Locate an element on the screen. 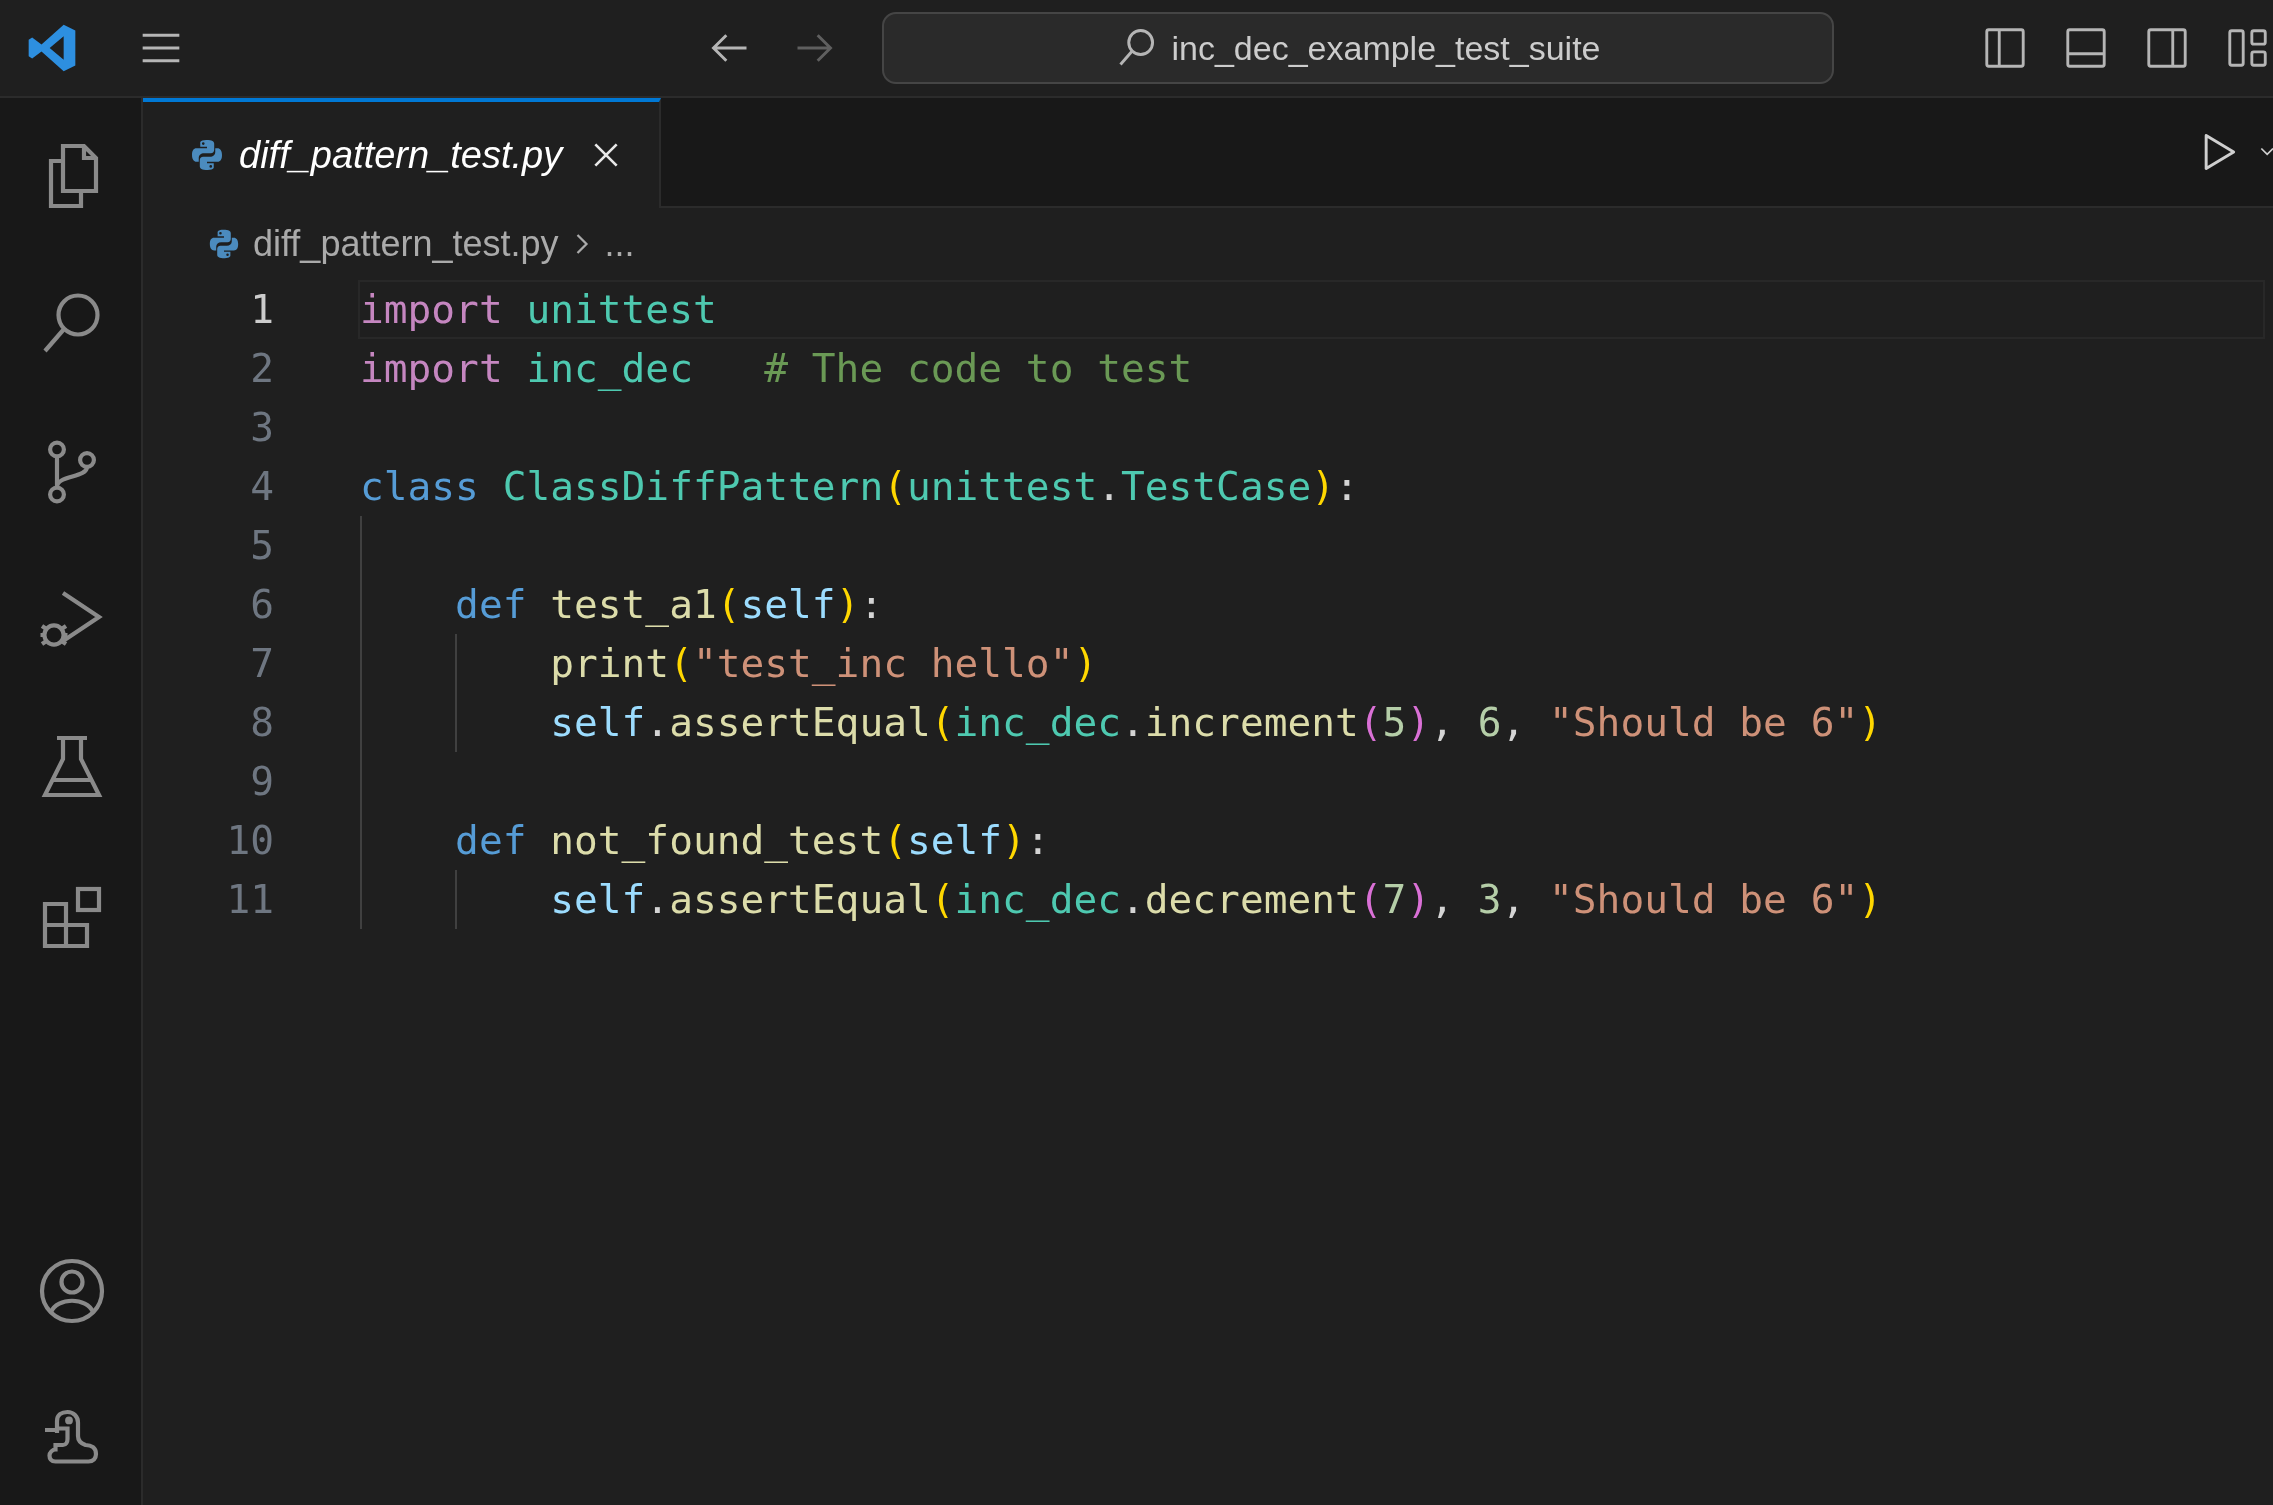 The image size is (2273, 1505). code-line: class ClassDiffPattern(unittest.TestCase): is located at coordinates (859, 486).